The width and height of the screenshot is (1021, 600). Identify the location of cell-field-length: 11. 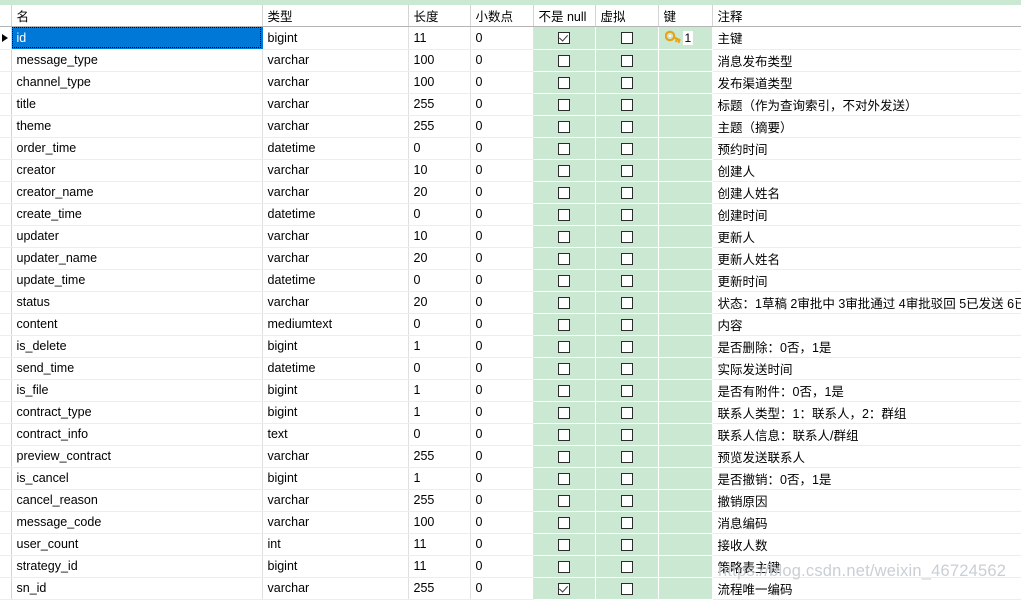
(439, 544).